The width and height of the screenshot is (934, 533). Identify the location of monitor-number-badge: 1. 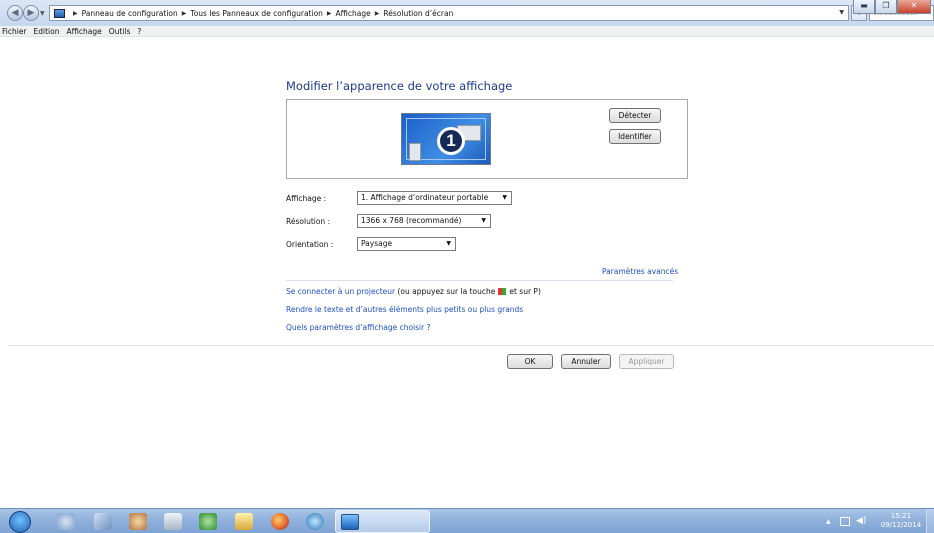
(451, 141).